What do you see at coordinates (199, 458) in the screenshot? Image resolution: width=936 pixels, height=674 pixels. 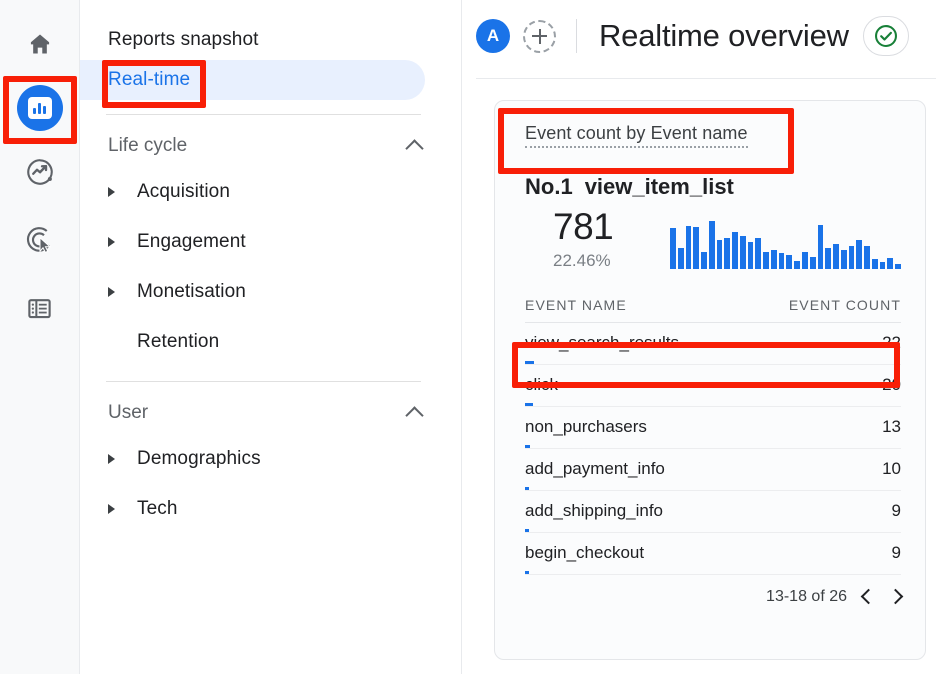 I see `sidebar-item-label: Demographics` at bounding box center [199, 458].